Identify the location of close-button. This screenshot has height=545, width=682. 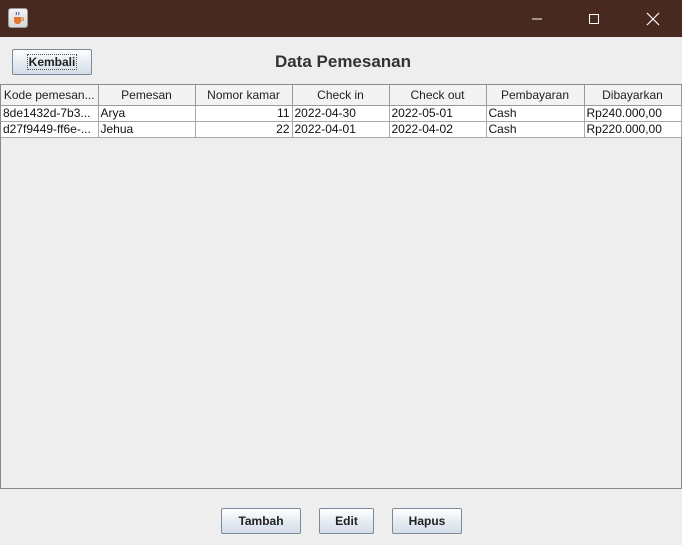
(653, 18).